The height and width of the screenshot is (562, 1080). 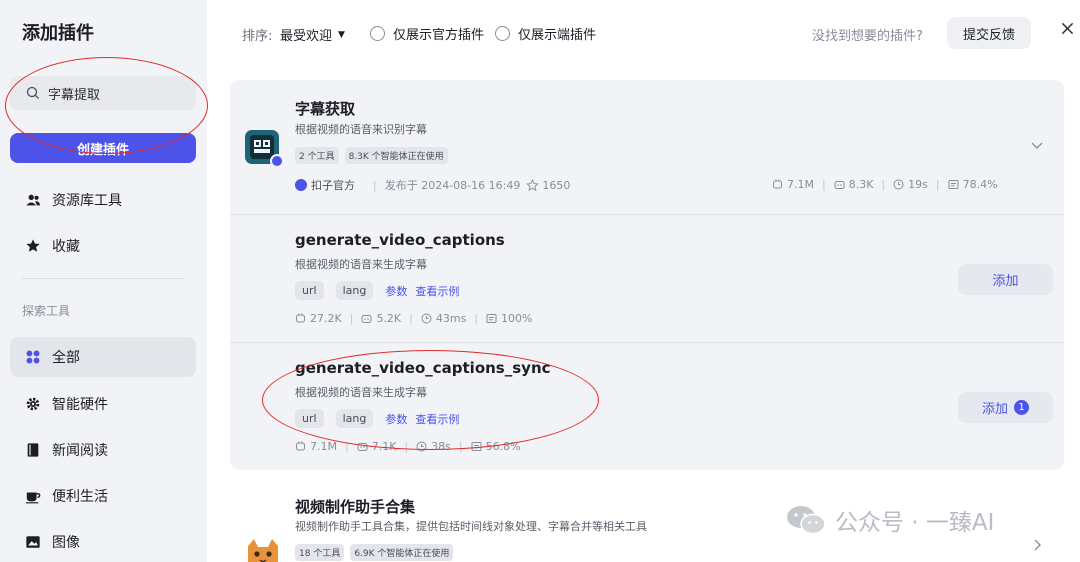 What do you see at coordinates (1037, 145) in the screenshot?
I see `chevron-down-icon` at bounding box center [1037, 145].